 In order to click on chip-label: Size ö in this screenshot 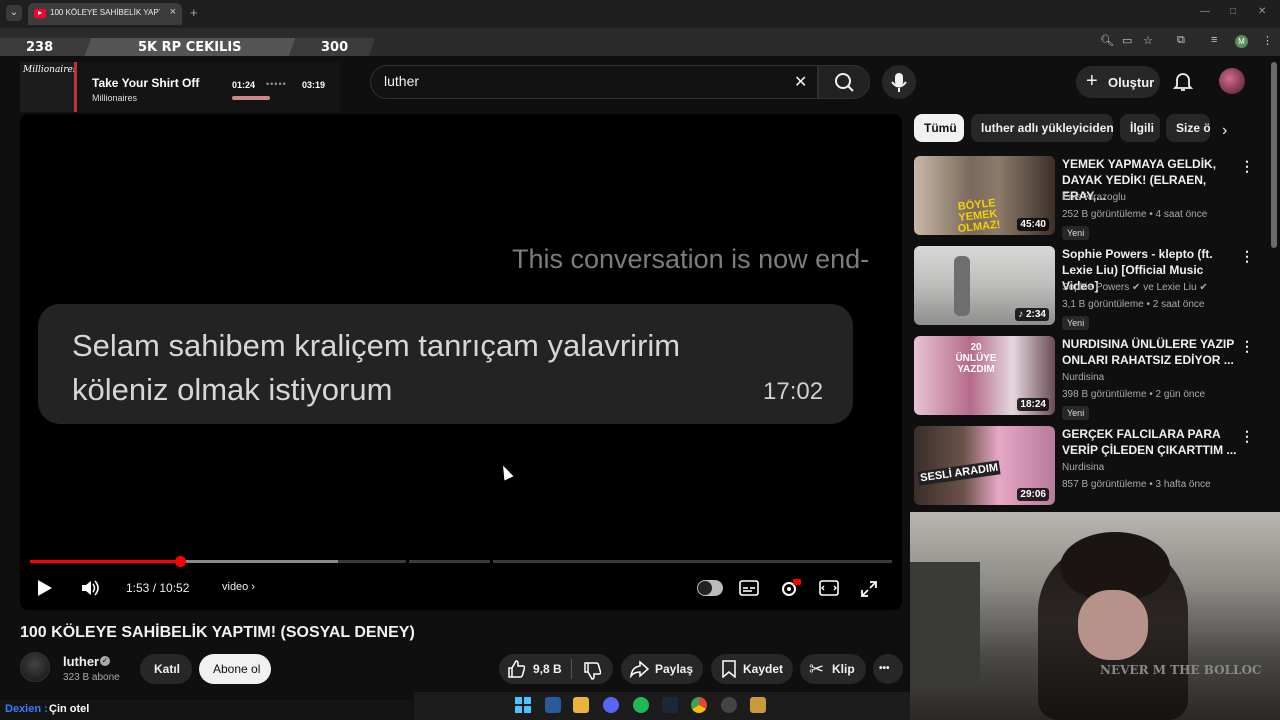, I will do `click(1193, 128)`.